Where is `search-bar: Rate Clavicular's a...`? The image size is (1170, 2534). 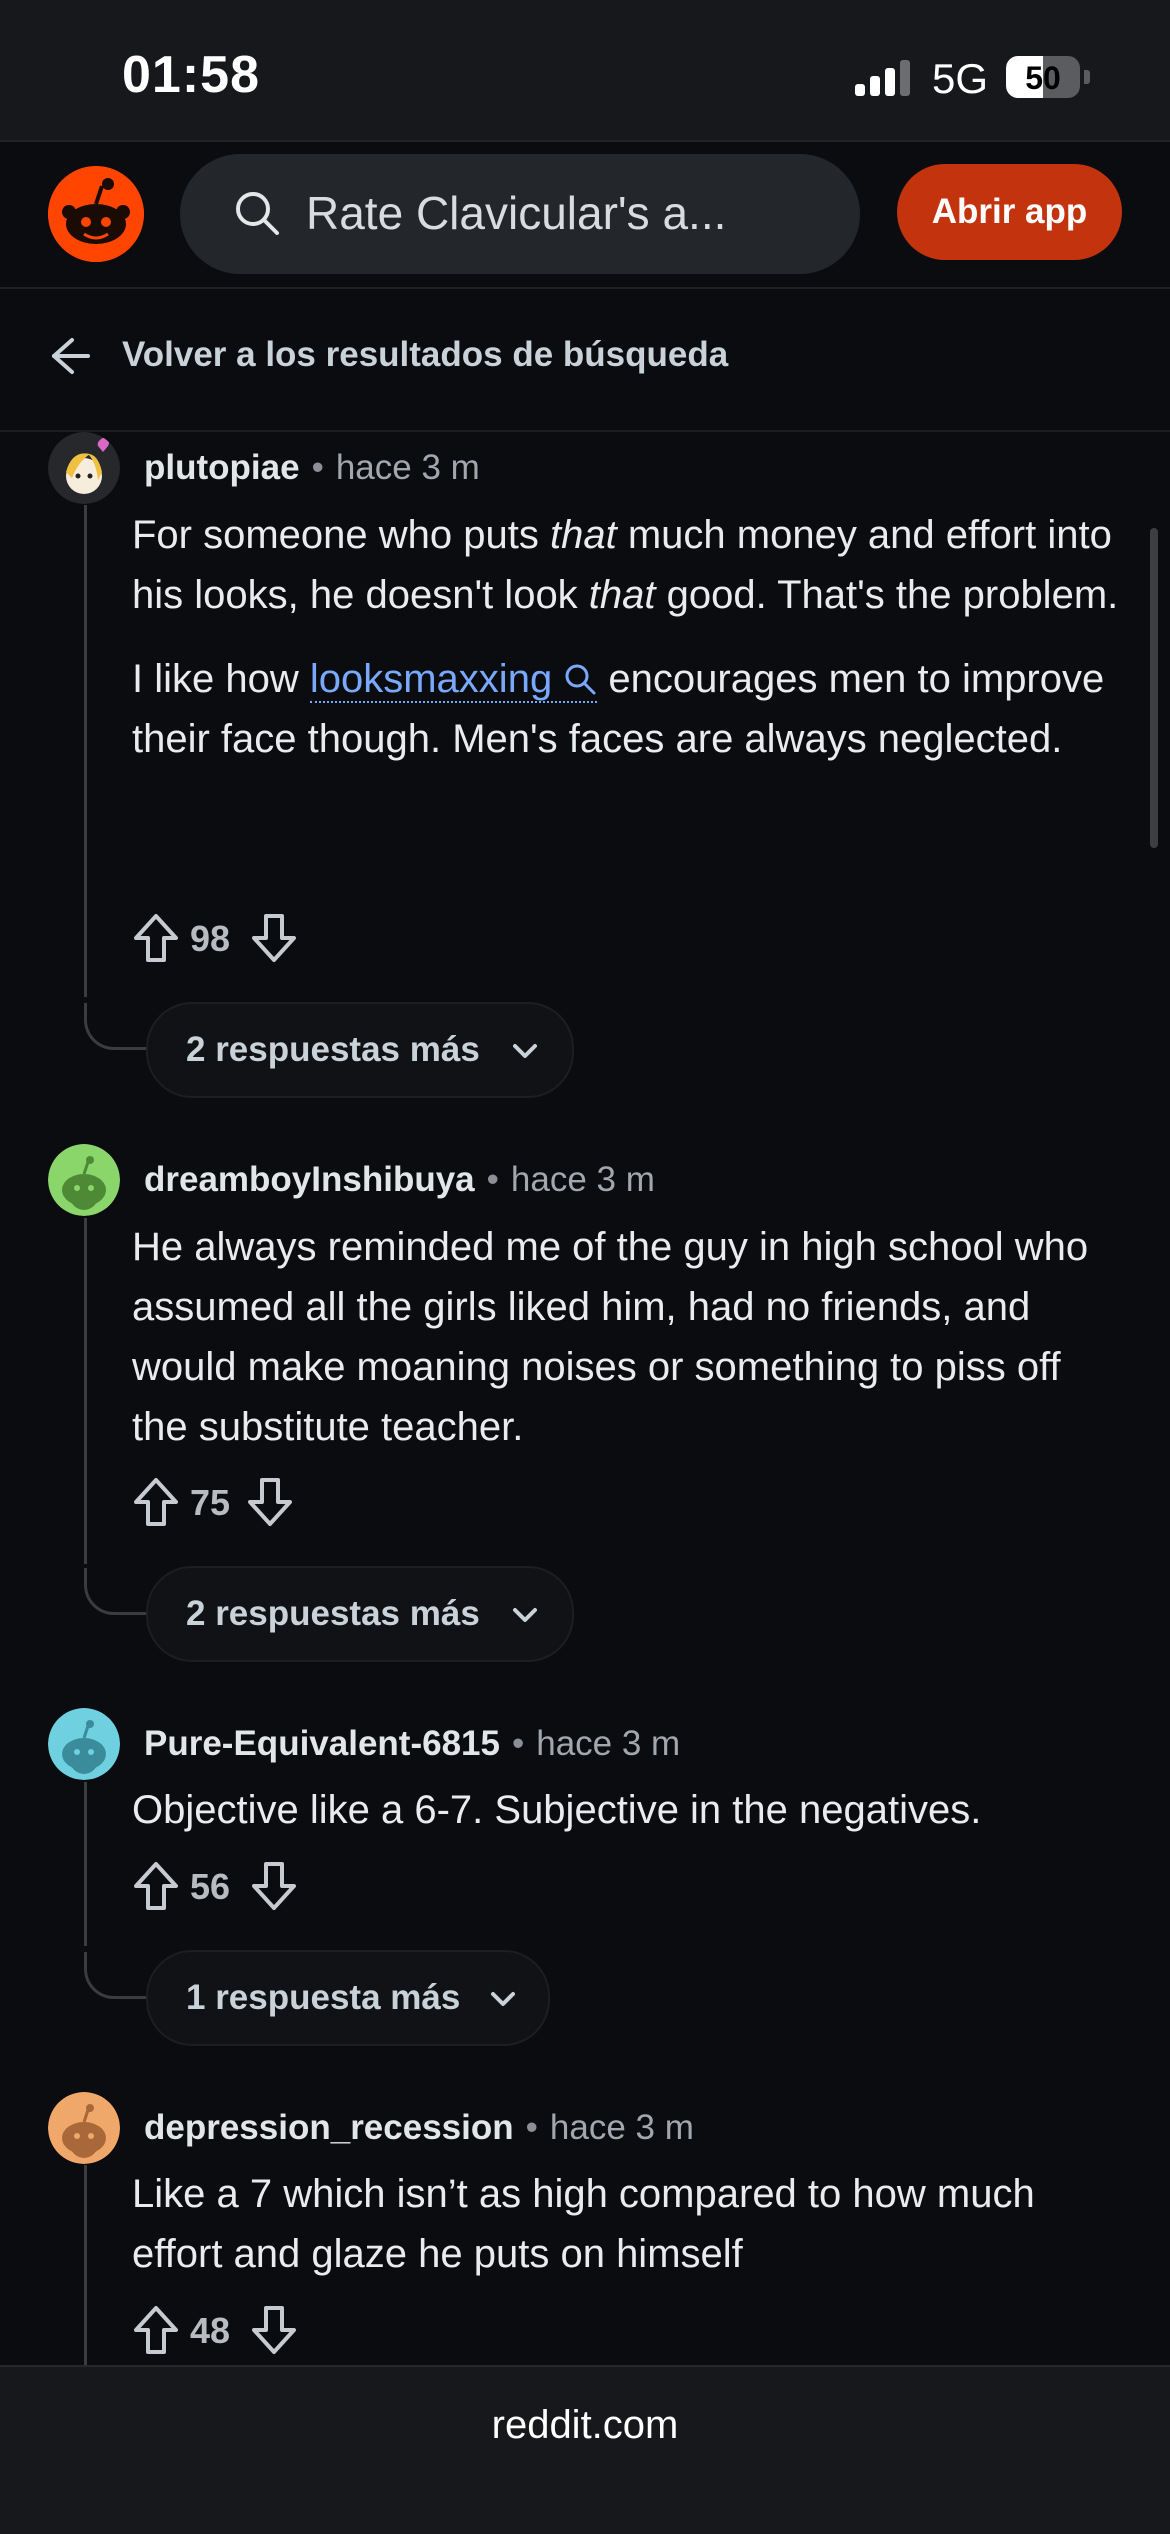
search-bar: Rate Clavicular's a... is located at coordinates (520, 214).